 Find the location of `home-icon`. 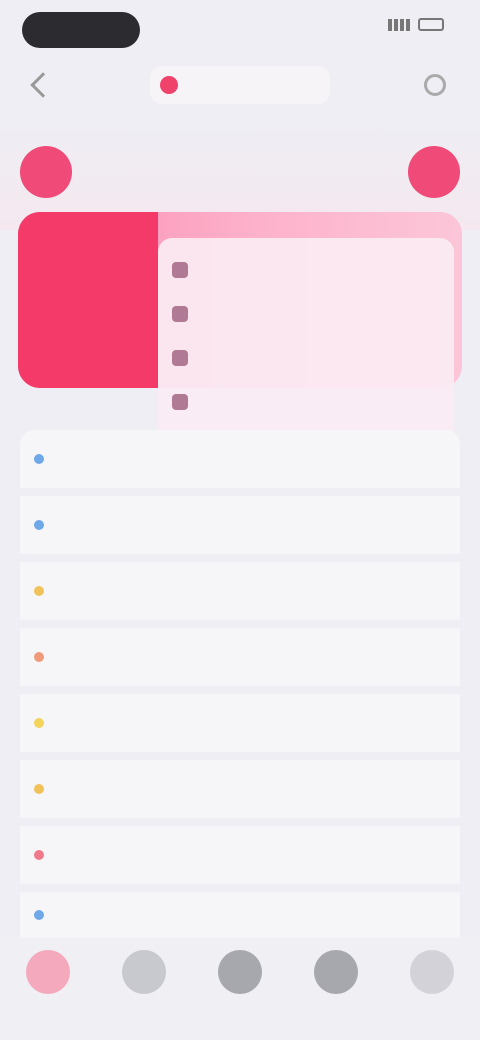

home-icon is located at coordinates (48, 972).